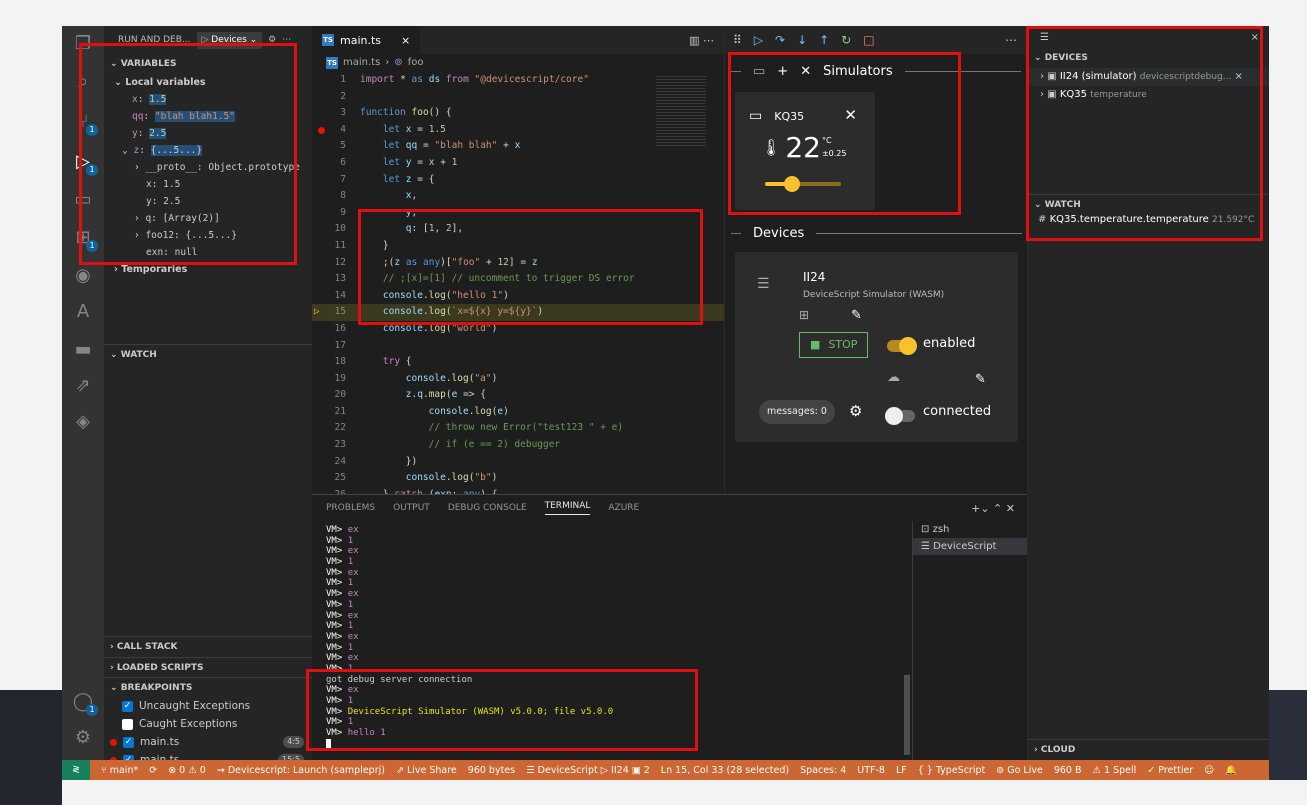  What do you see at coordinates (229, 40) in the screenshot?
I see `debug-config-select: ▷ Devices ⌄` at bounding box center [229, 40].